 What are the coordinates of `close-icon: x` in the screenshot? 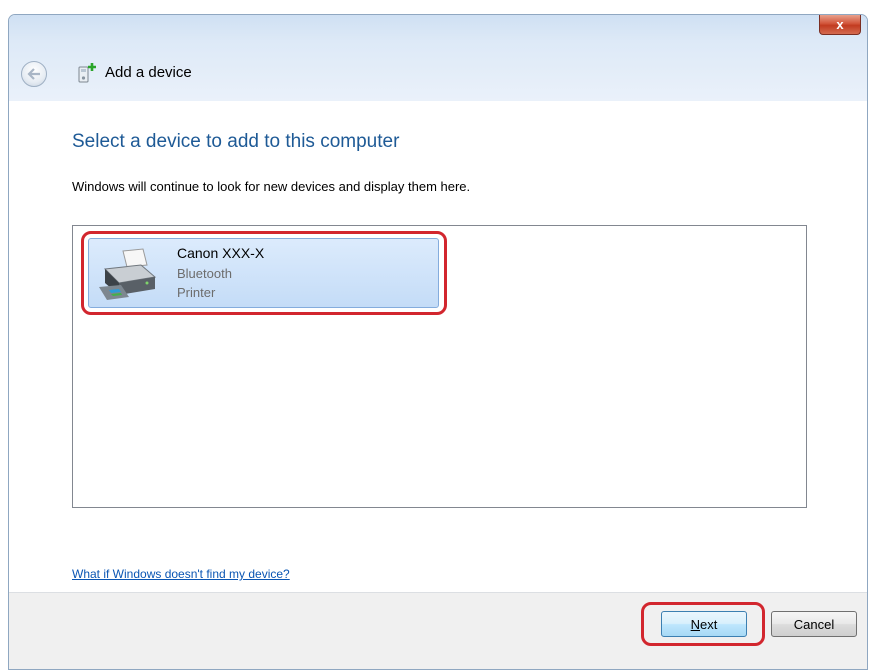 It's located at (840, 24).